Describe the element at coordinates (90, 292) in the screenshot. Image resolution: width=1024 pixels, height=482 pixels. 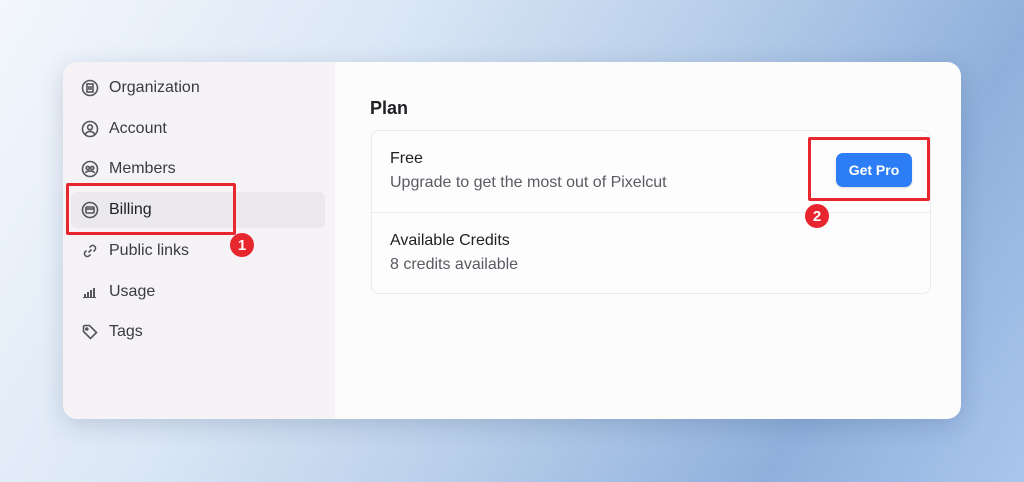
I see `bar-chart-icon` at that location.